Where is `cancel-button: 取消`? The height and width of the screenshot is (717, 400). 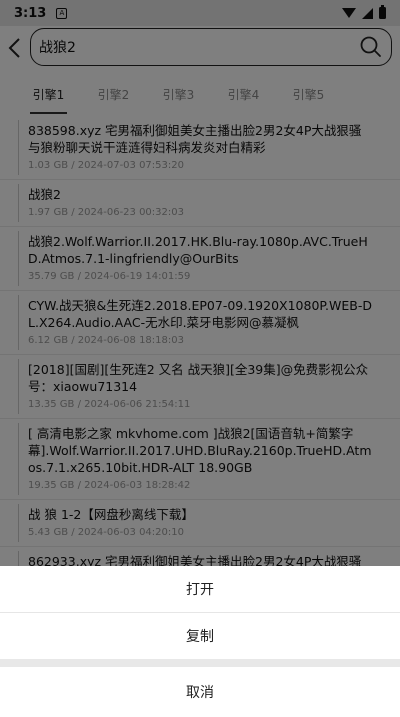 cancel-button: 取消 is located at coordinates (200, 691).